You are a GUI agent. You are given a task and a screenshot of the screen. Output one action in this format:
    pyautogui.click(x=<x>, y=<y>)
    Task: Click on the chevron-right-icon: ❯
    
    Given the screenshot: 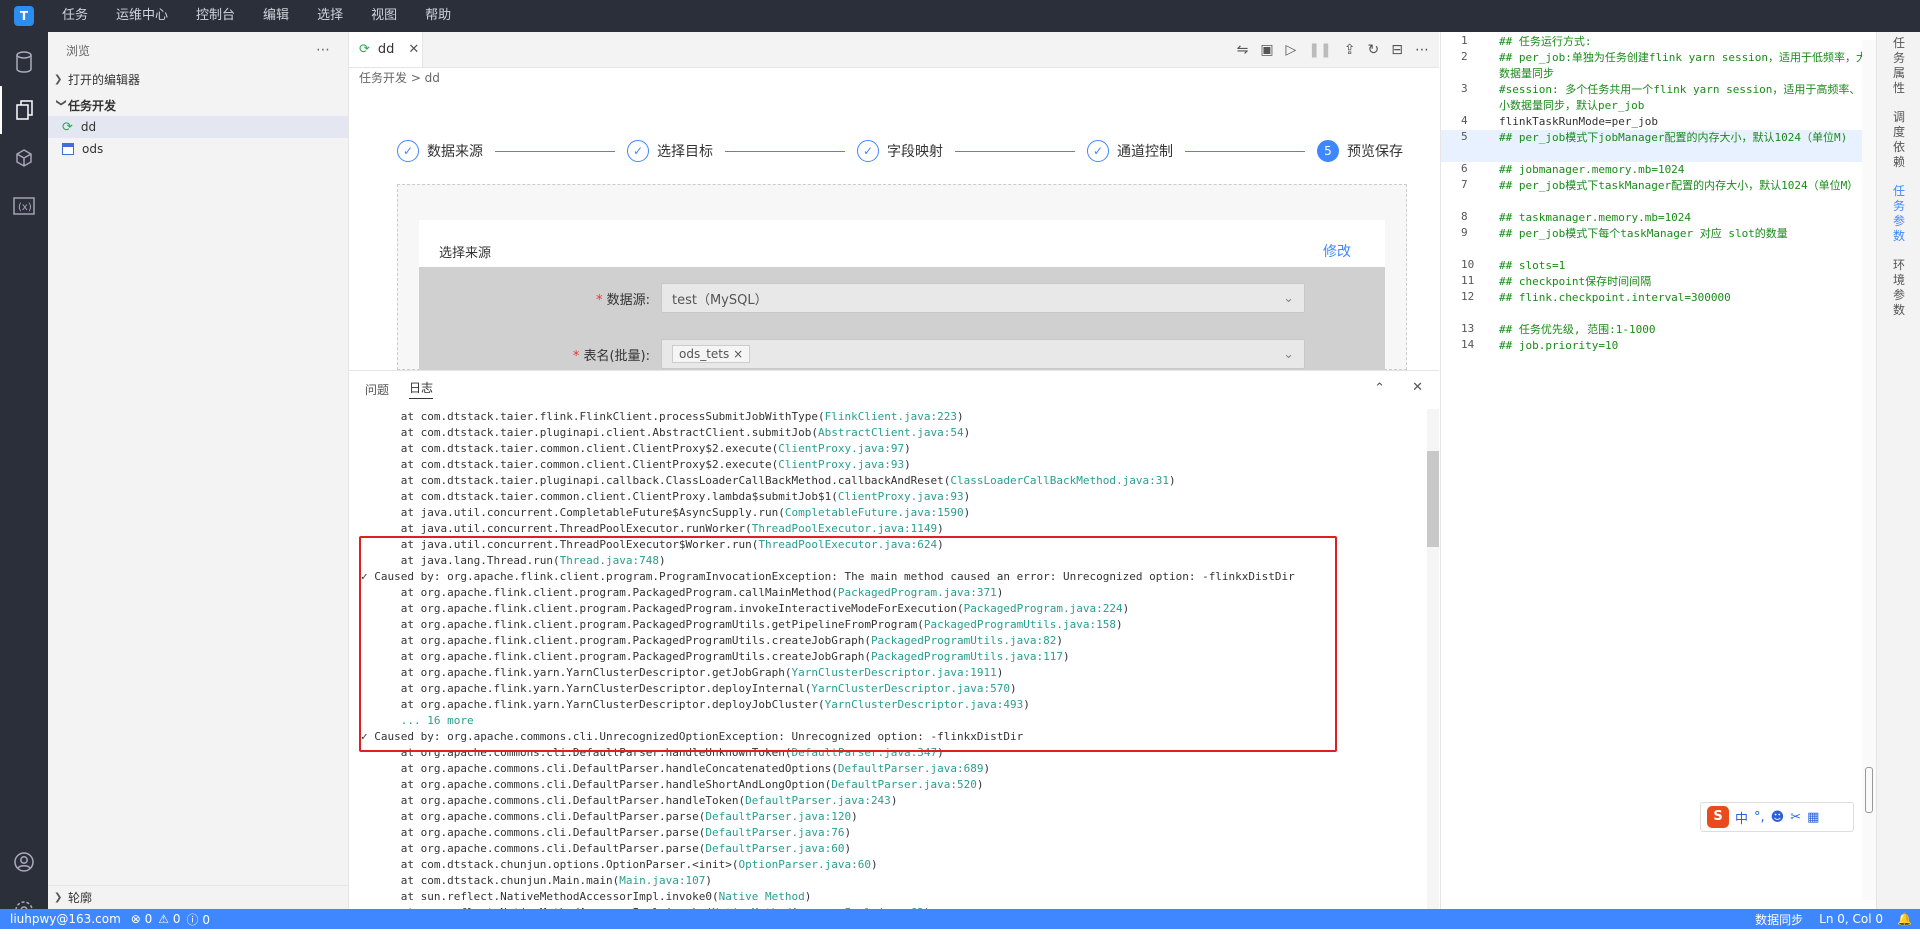 What is the action you would take?
    pyautogui.click(x=58, y=79)
    